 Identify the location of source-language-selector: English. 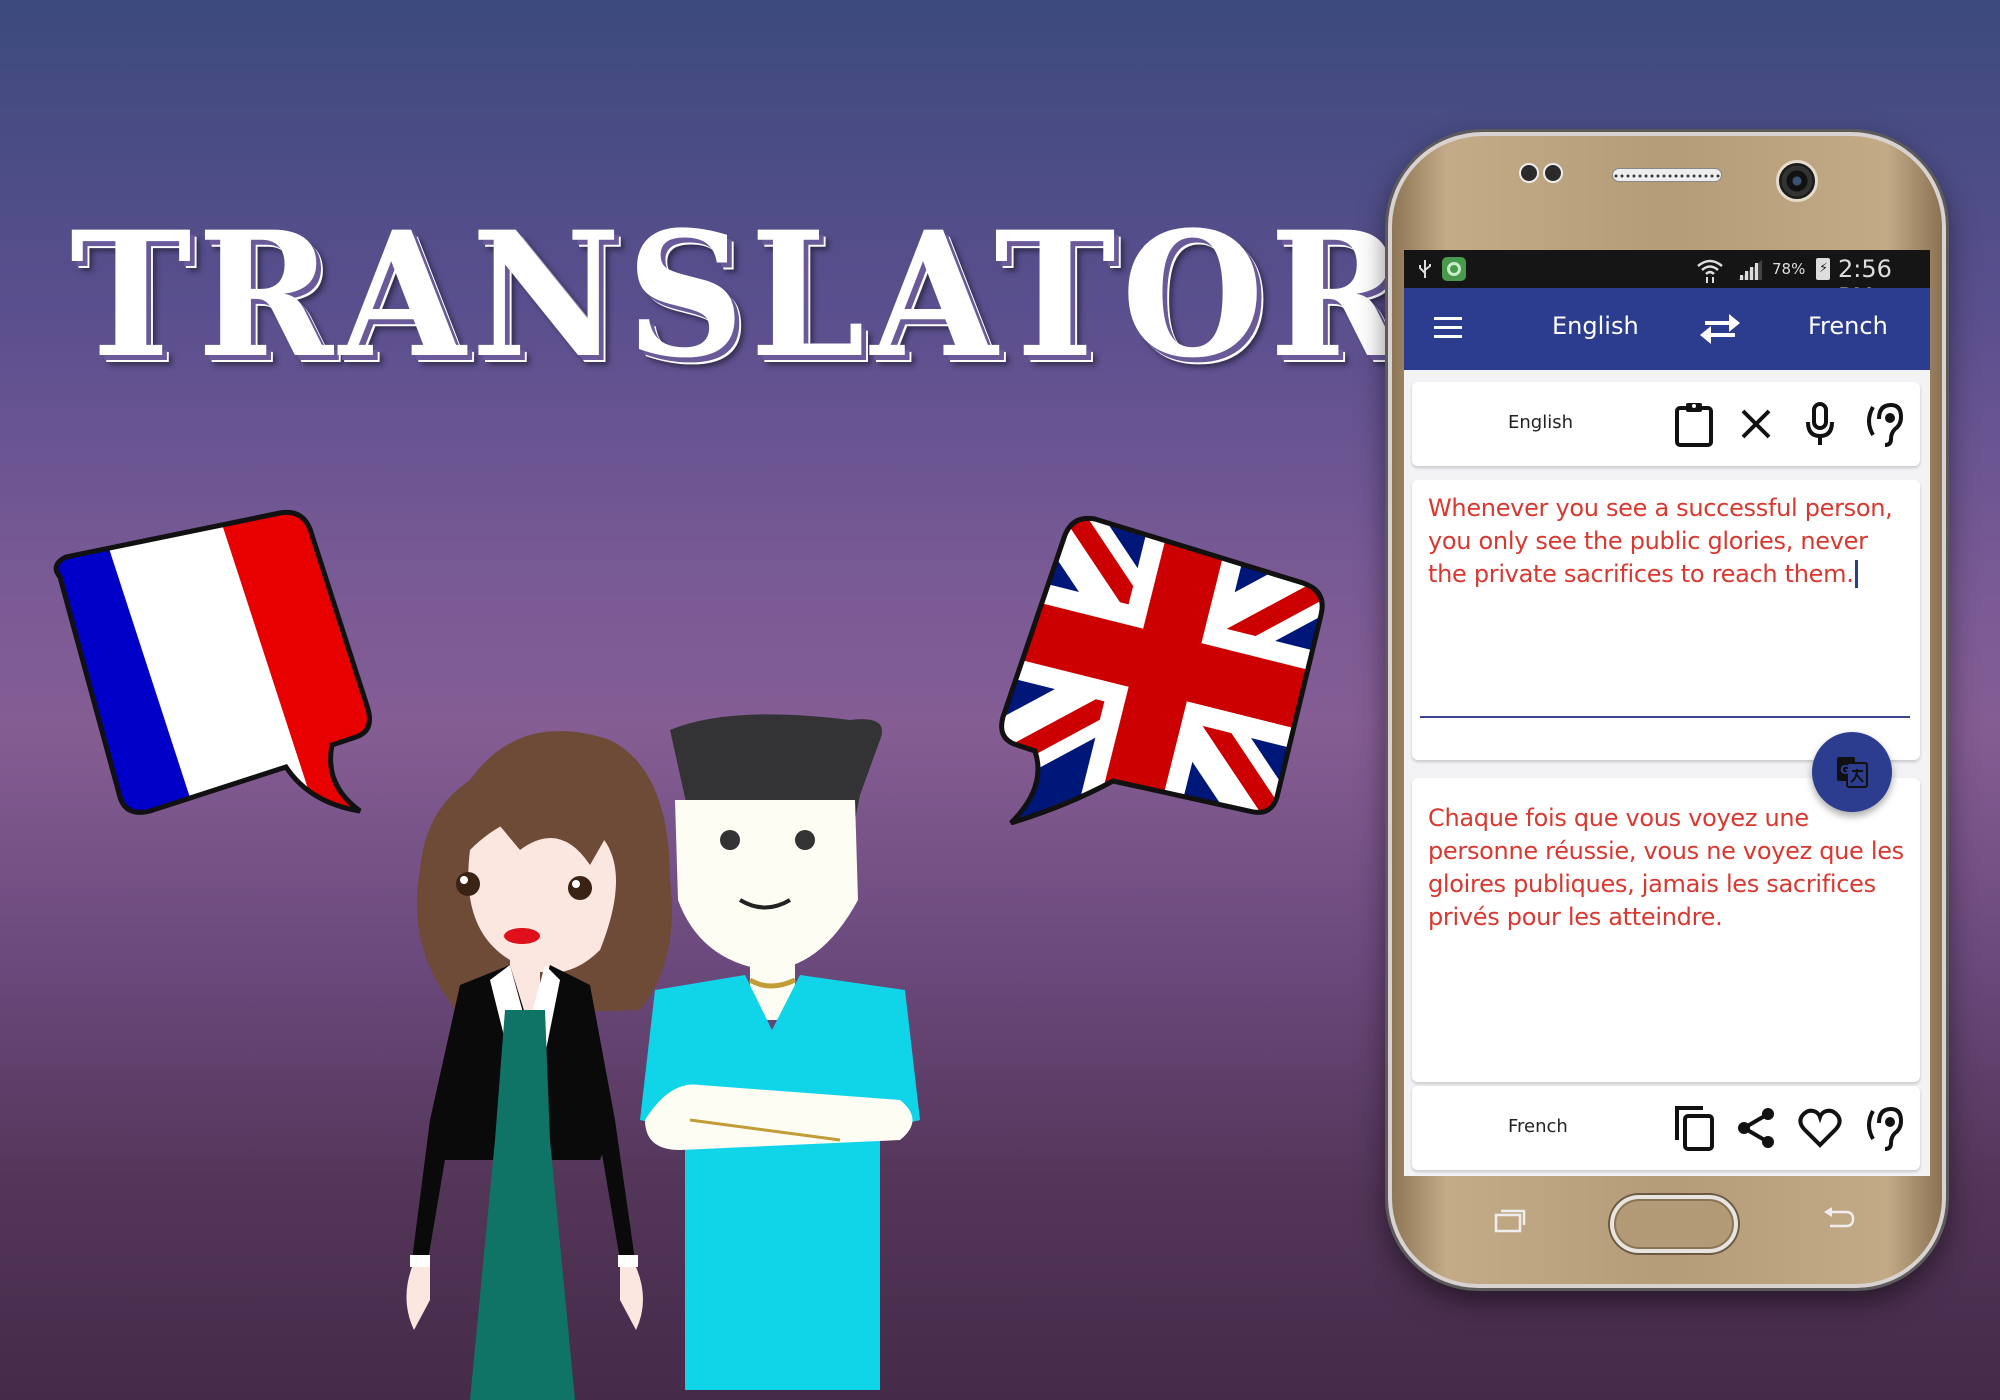
(1595, 326).